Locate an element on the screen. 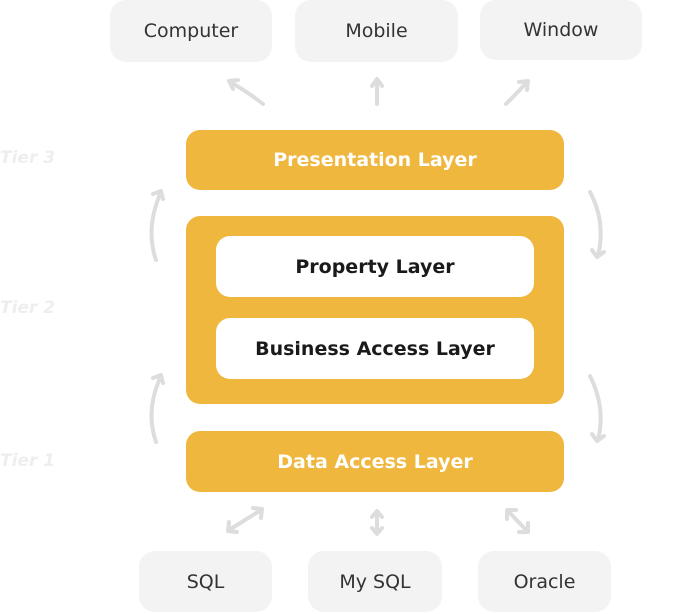 The height and width of the screenshot is (614, 686). arrow-oracle-icon is located at coordinates (517, 521).